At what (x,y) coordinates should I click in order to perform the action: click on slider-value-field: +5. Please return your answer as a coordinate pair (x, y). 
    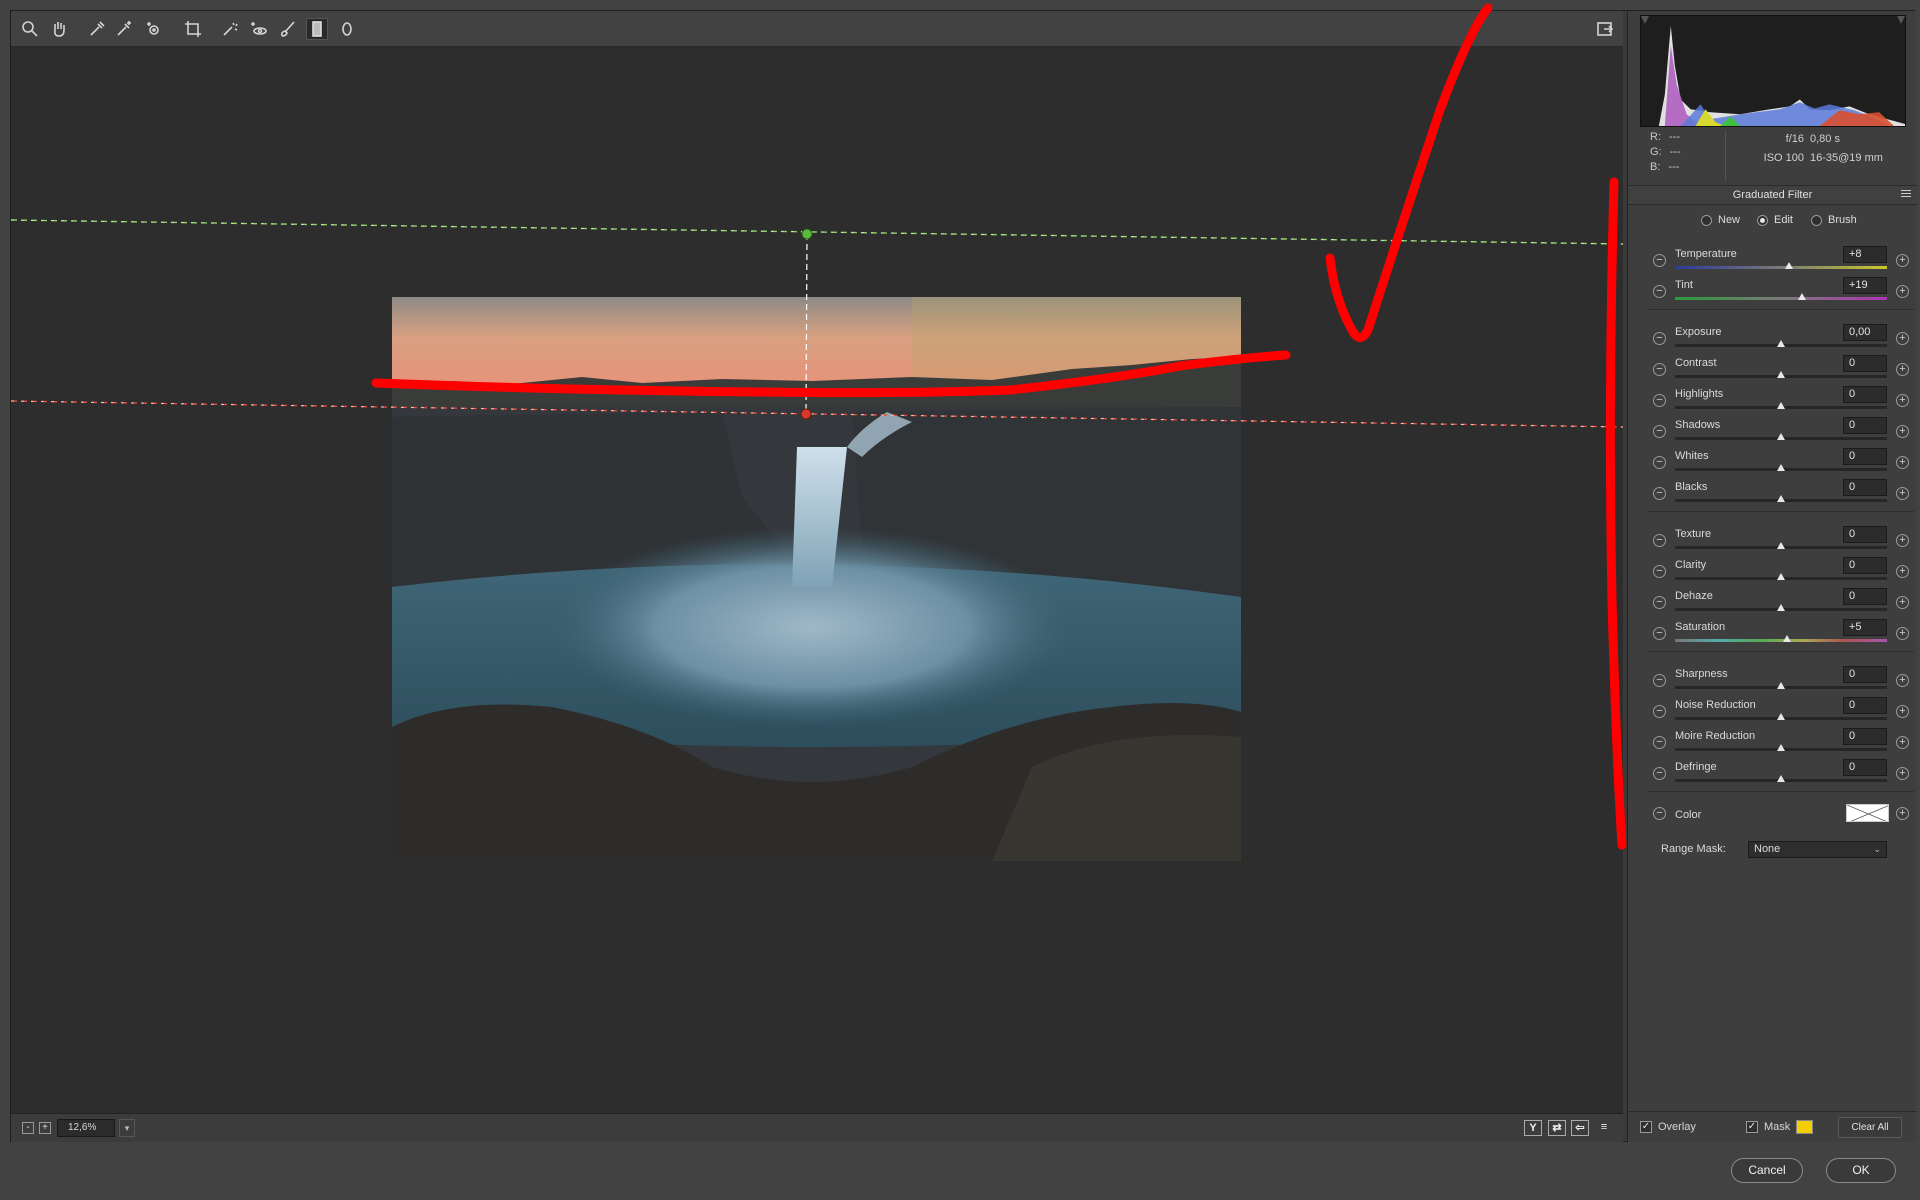
    Looking at the image, I should click on (1865, 627).